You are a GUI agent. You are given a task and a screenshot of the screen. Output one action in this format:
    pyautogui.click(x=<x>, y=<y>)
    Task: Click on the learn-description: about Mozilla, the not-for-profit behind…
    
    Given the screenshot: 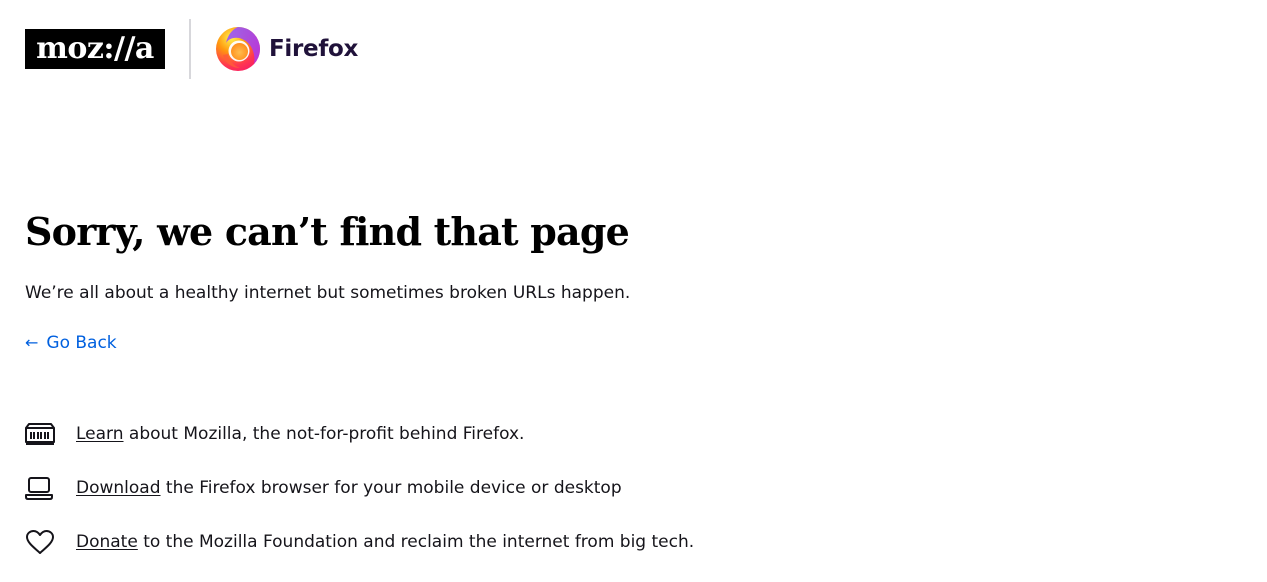 What is the action you would take?
    pyautogui.click(x=324, y=434)
    